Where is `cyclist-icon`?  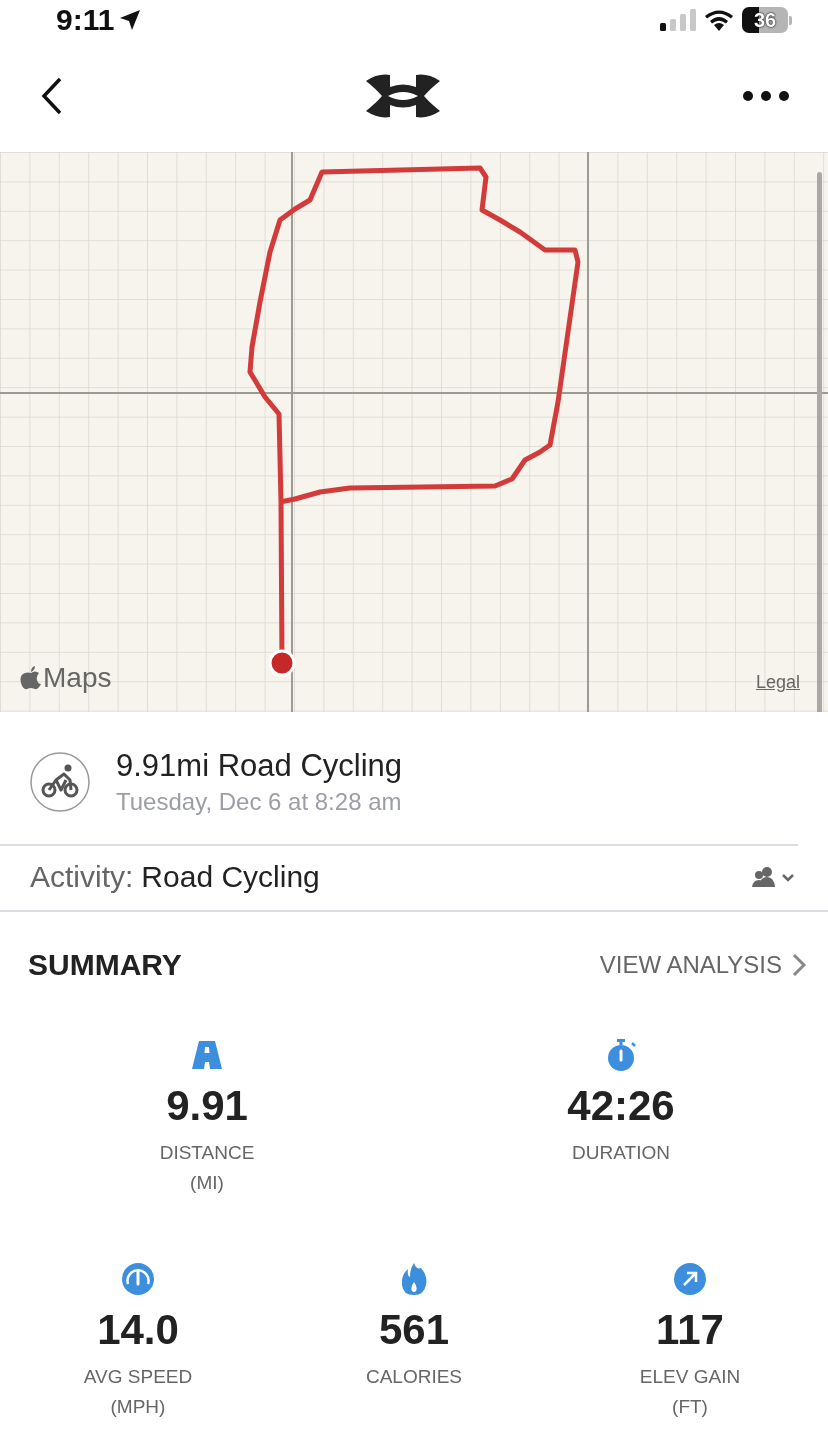 cyclist-icon is located at coordinates (60, 782).